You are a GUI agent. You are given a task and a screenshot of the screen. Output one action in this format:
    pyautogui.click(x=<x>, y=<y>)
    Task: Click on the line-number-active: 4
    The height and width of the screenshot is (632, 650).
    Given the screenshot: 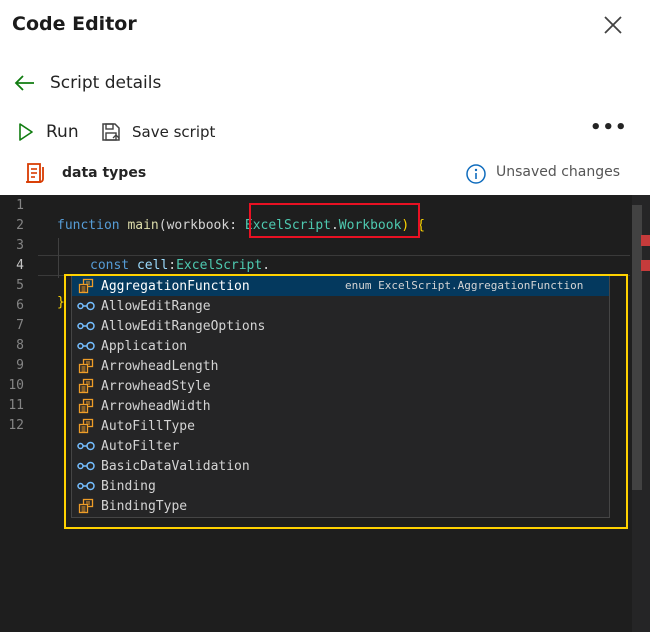 What is the action you would take?
    pyautogui.click(x=20, y=265)
    